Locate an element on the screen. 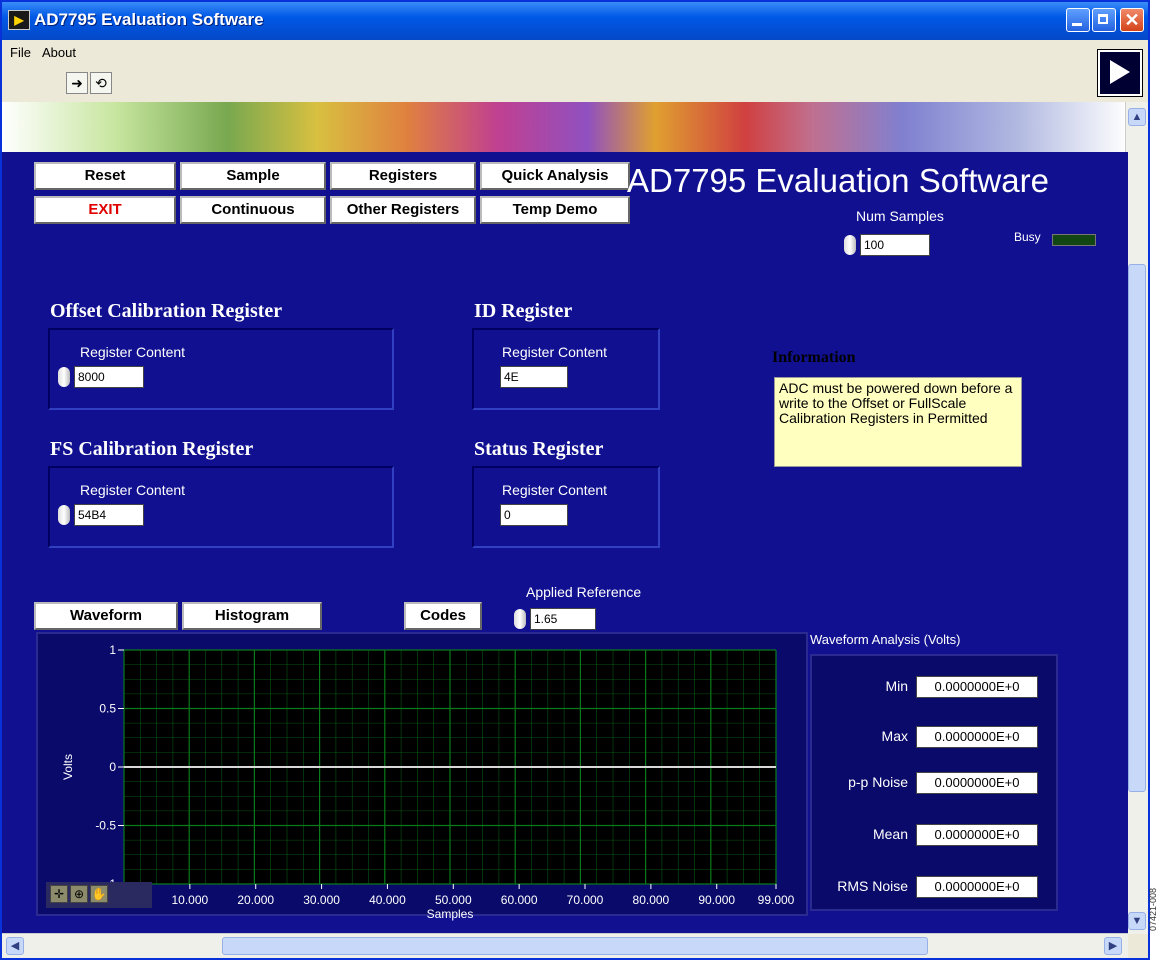 This screenshot has height=960, width=1164. analysis-value-mean: 0.0000000E+0 is located at coordinates (977, 835).